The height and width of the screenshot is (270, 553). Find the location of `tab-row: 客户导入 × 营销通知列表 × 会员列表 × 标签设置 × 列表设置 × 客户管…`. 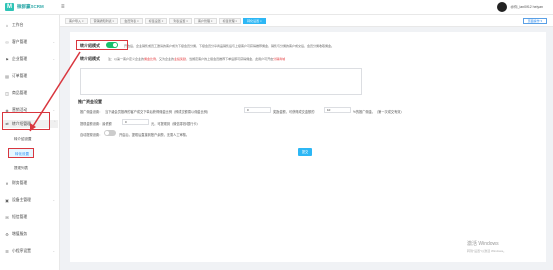

tab-row: 客户导入 × 营销通知列表 × 会员列表 × 标签设置 × 列表设置 × 客户管… is located at coordinates (306, 21).